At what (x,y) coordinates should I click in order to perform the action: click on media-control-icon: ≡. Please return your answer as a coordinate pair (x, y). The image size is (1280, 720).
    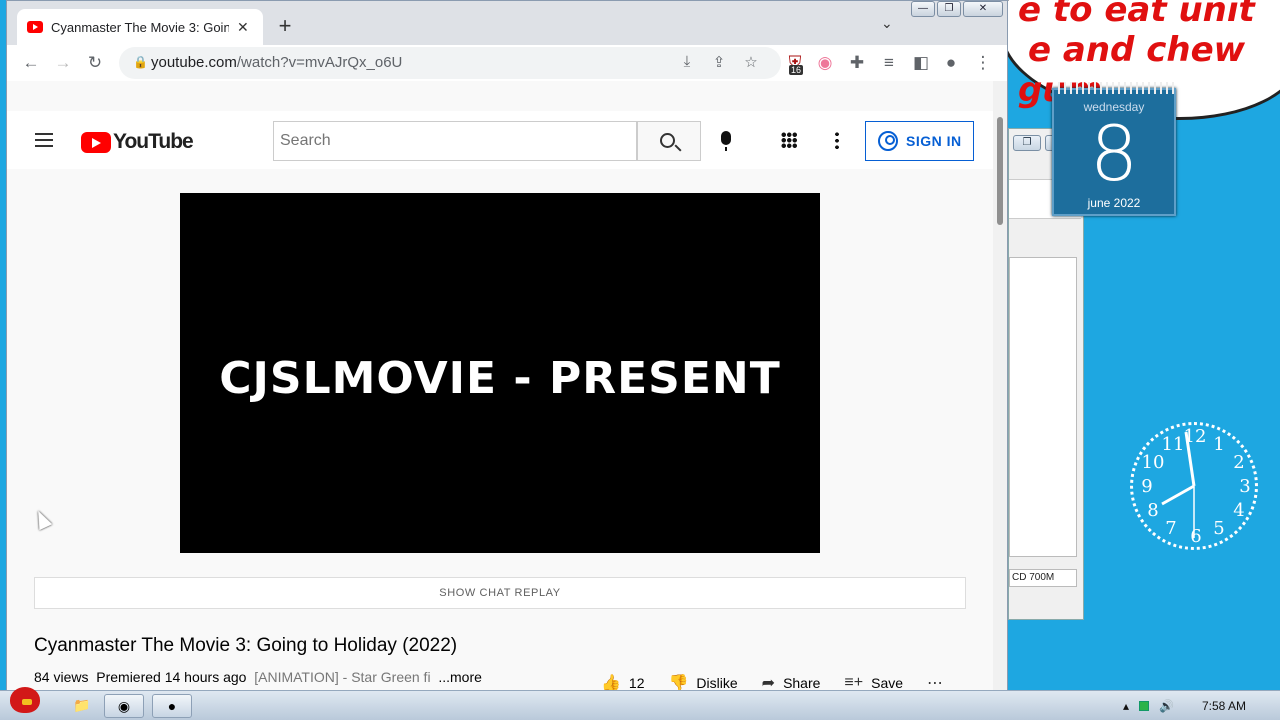
    Looking at the image, I should click on (889, 63).